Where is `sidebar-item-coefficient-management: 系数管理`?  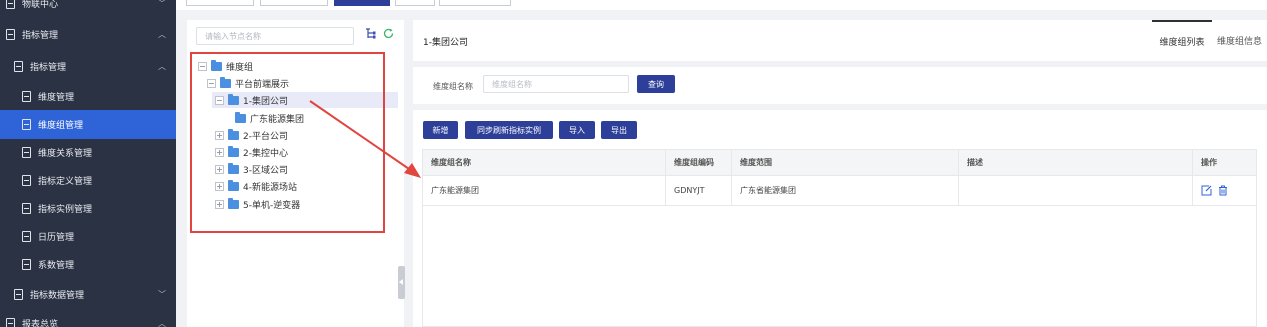 sidebar-item-coefficient-management: 系数管理 is located at coordinates (88, 264).